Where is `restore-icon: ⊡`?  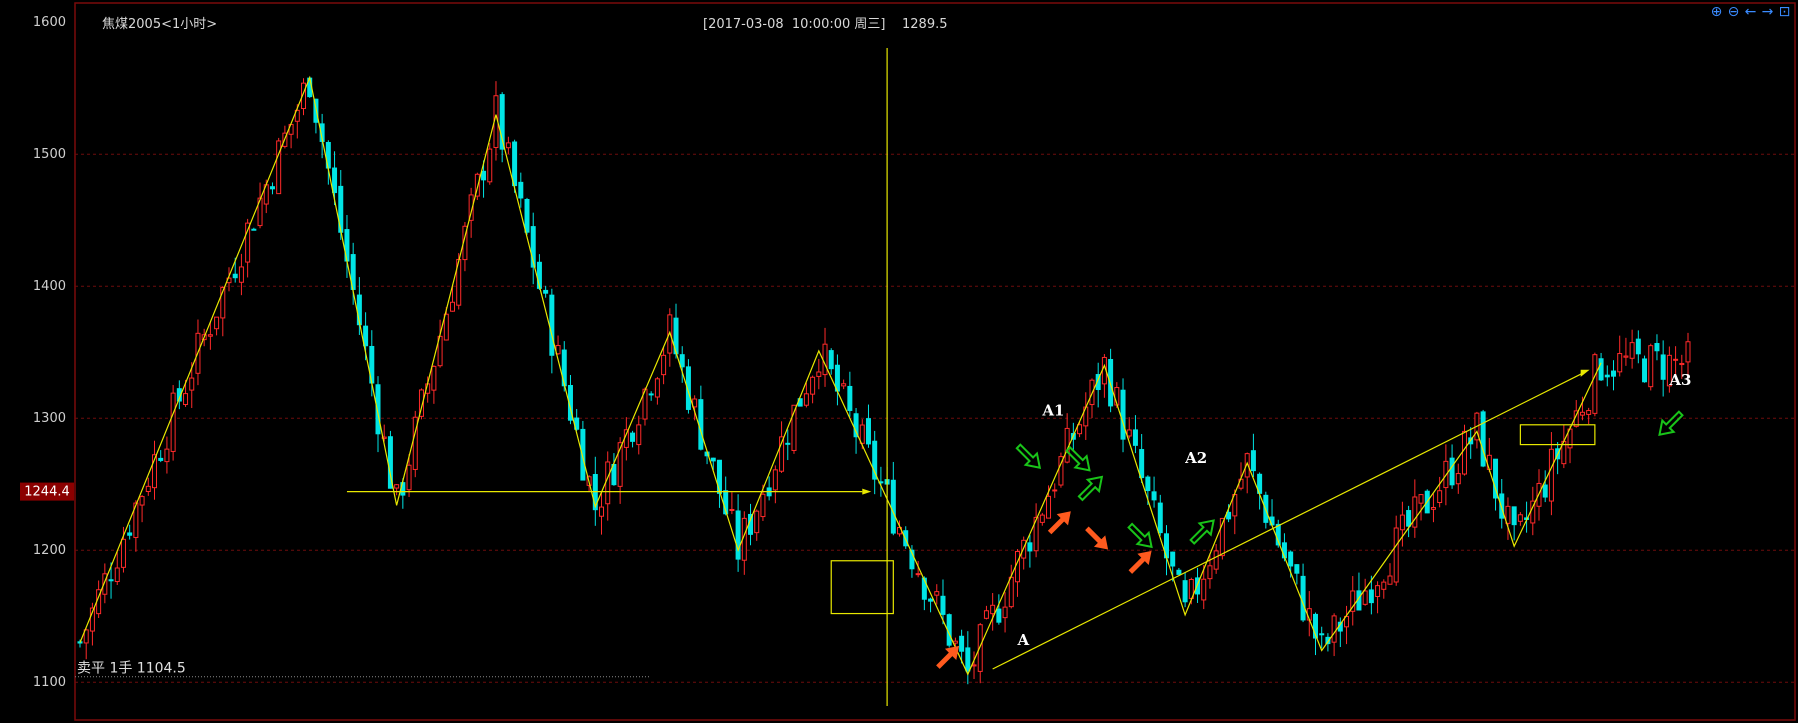
restore-icon: ⊡ is located at coordinates (1784, 12).